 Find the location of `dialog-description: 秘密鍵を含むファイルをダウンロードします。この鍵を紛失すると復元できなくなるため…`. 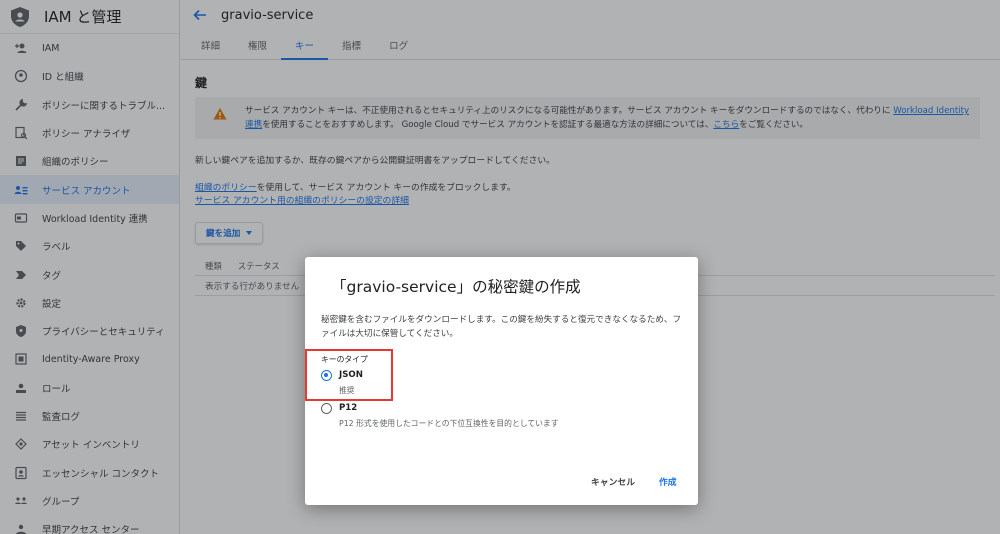

dialog-description: 秘密鍵を含むファイルをダウンロードします。この鍵を紛失すると復元できなくなるため… is located at coordinates (501, 327).